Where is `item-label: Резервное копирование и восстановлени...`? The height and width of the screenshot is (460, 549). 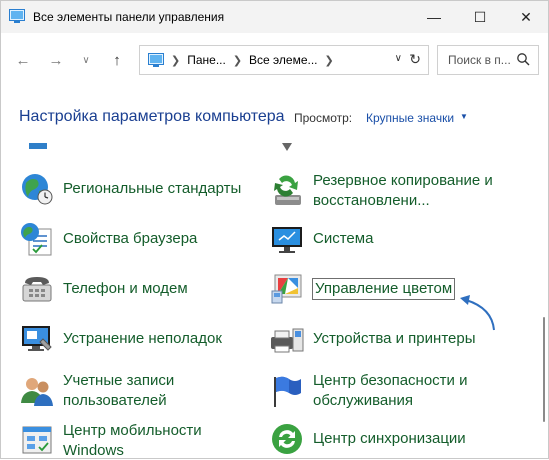 item-label: Резервное копирование и восстановлени... is located at coordinates (403, 191).